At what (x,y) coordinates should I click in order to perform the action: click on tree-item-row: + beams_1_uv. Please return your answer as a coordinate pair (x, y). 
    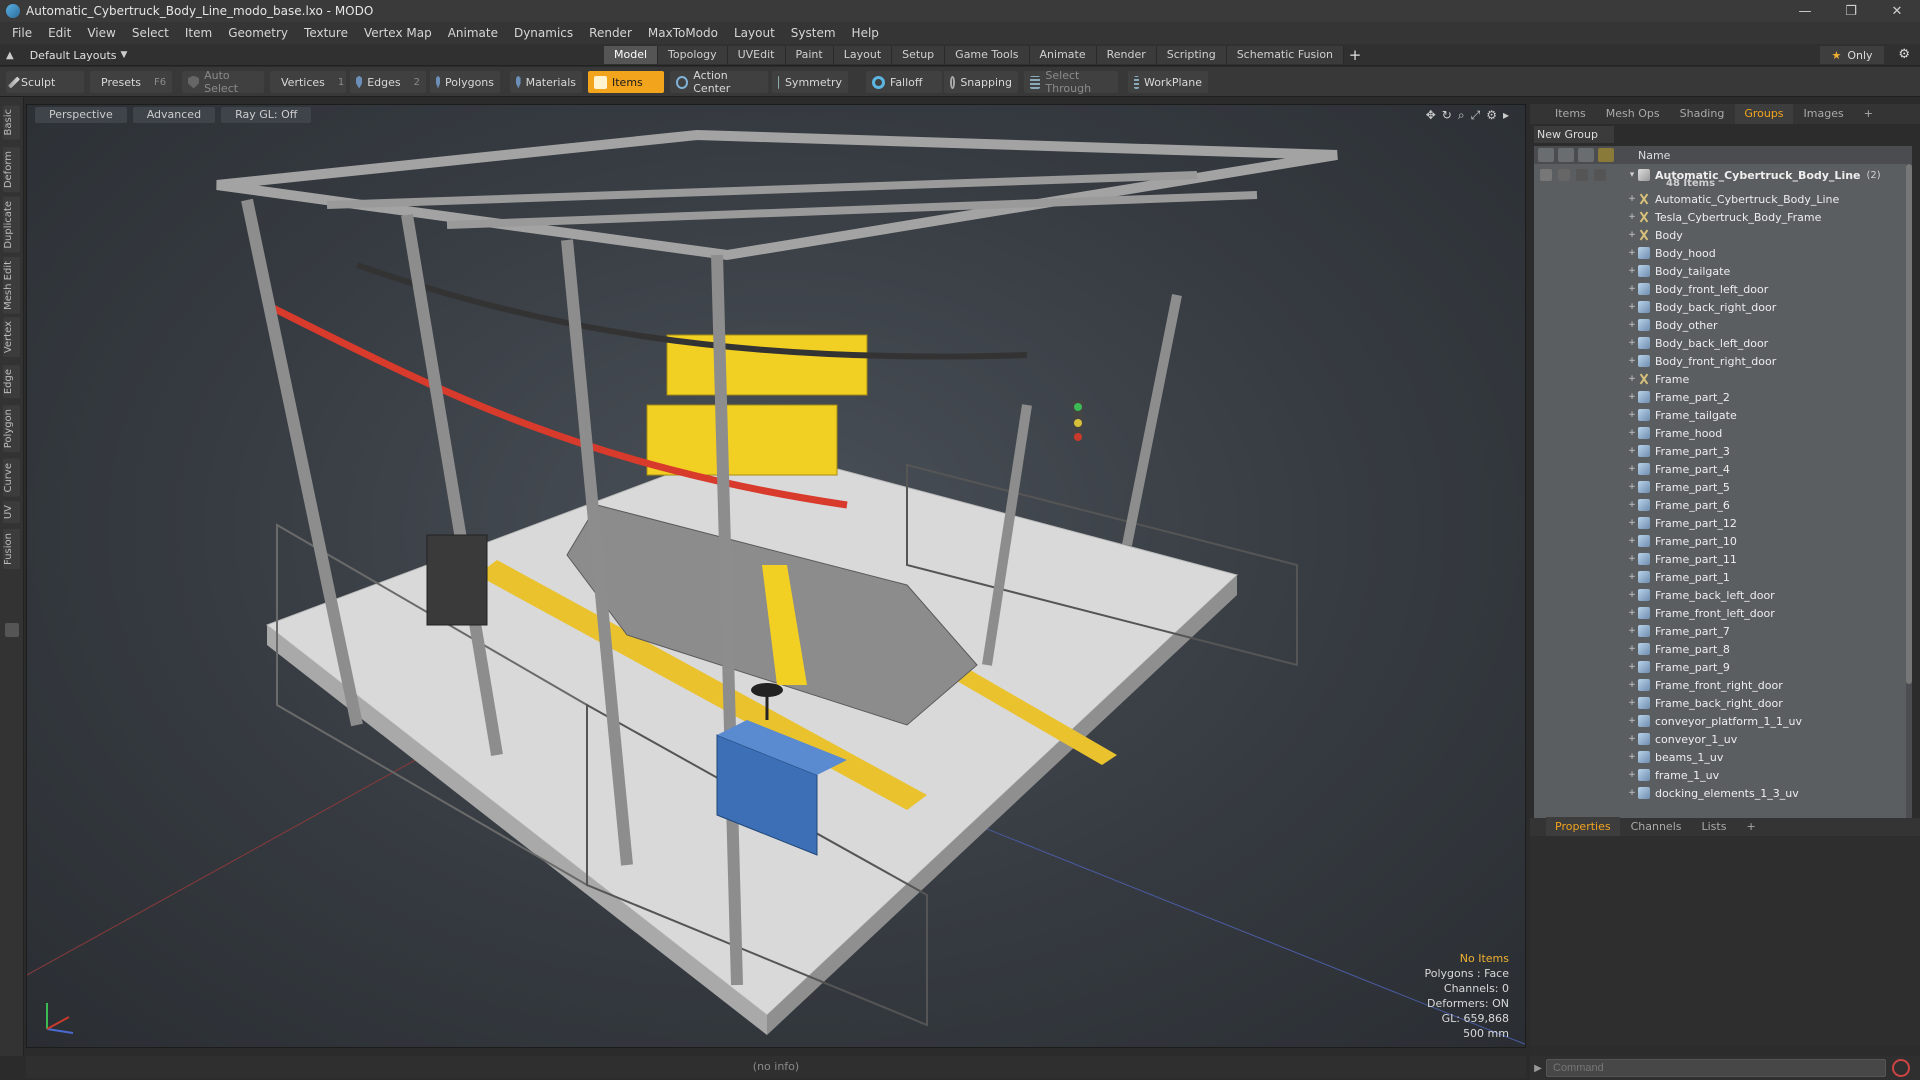
    Looking at the image, I should click on (1723, 757).